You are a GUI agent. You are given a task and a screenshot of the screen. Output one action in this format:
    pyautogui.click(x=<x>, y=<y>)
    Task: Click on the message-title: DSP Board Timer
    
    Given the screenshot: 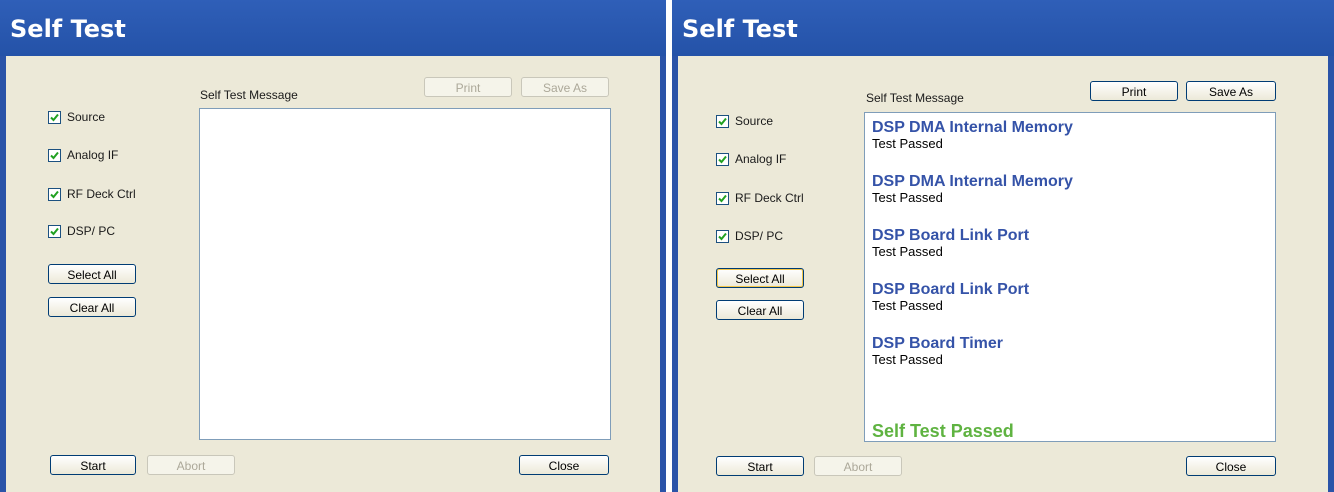 What is the action you would take?
    pyautogui.click(x=938, y=343)
    